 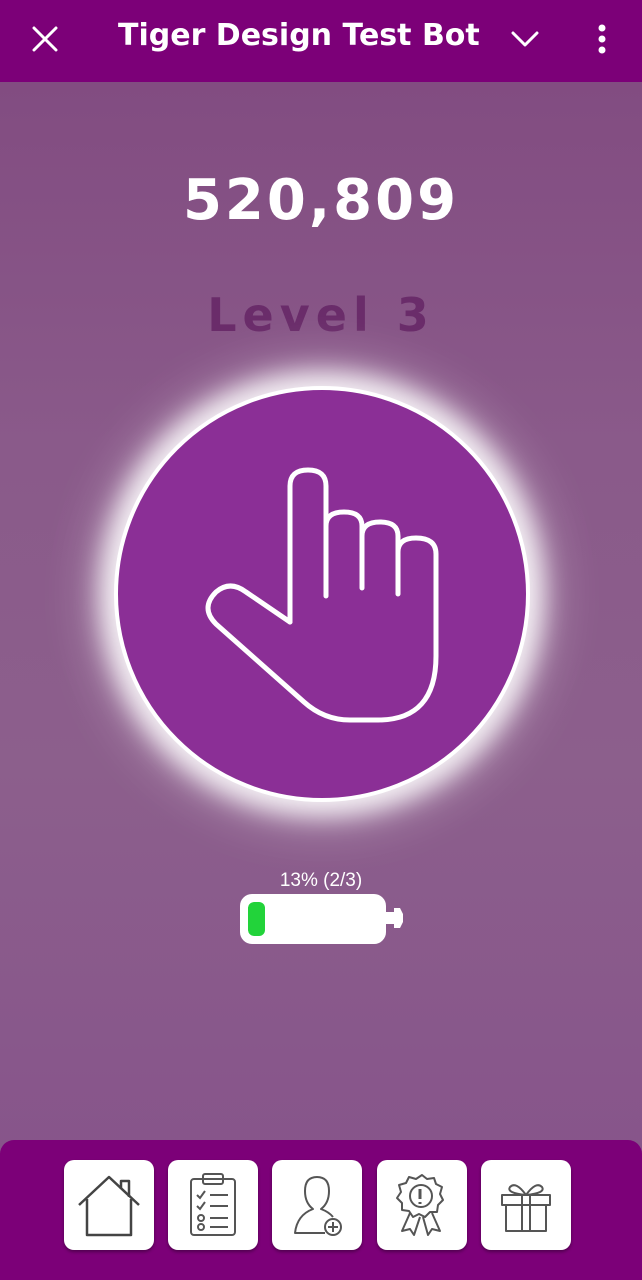 I want to click on level-label: Level 3, so click(x=321, y=315).